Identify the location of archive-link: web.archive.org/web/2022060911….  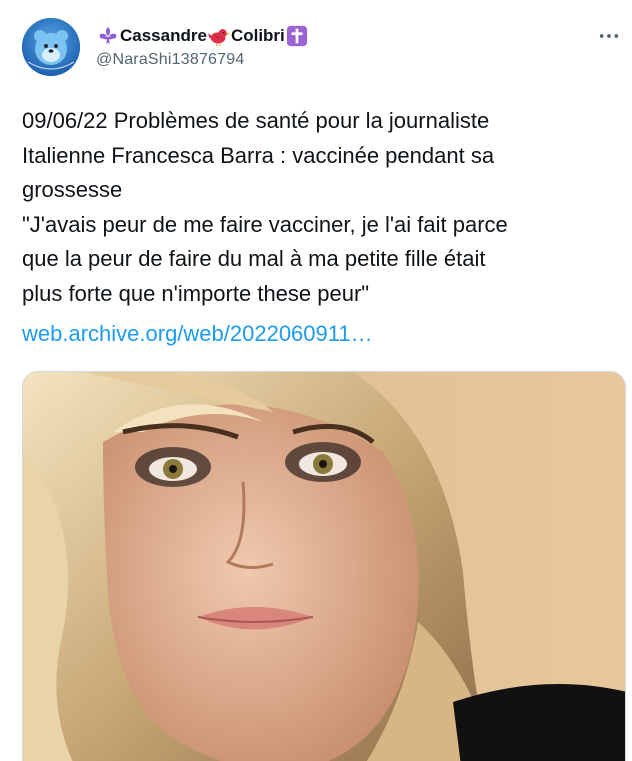
(197, 334).